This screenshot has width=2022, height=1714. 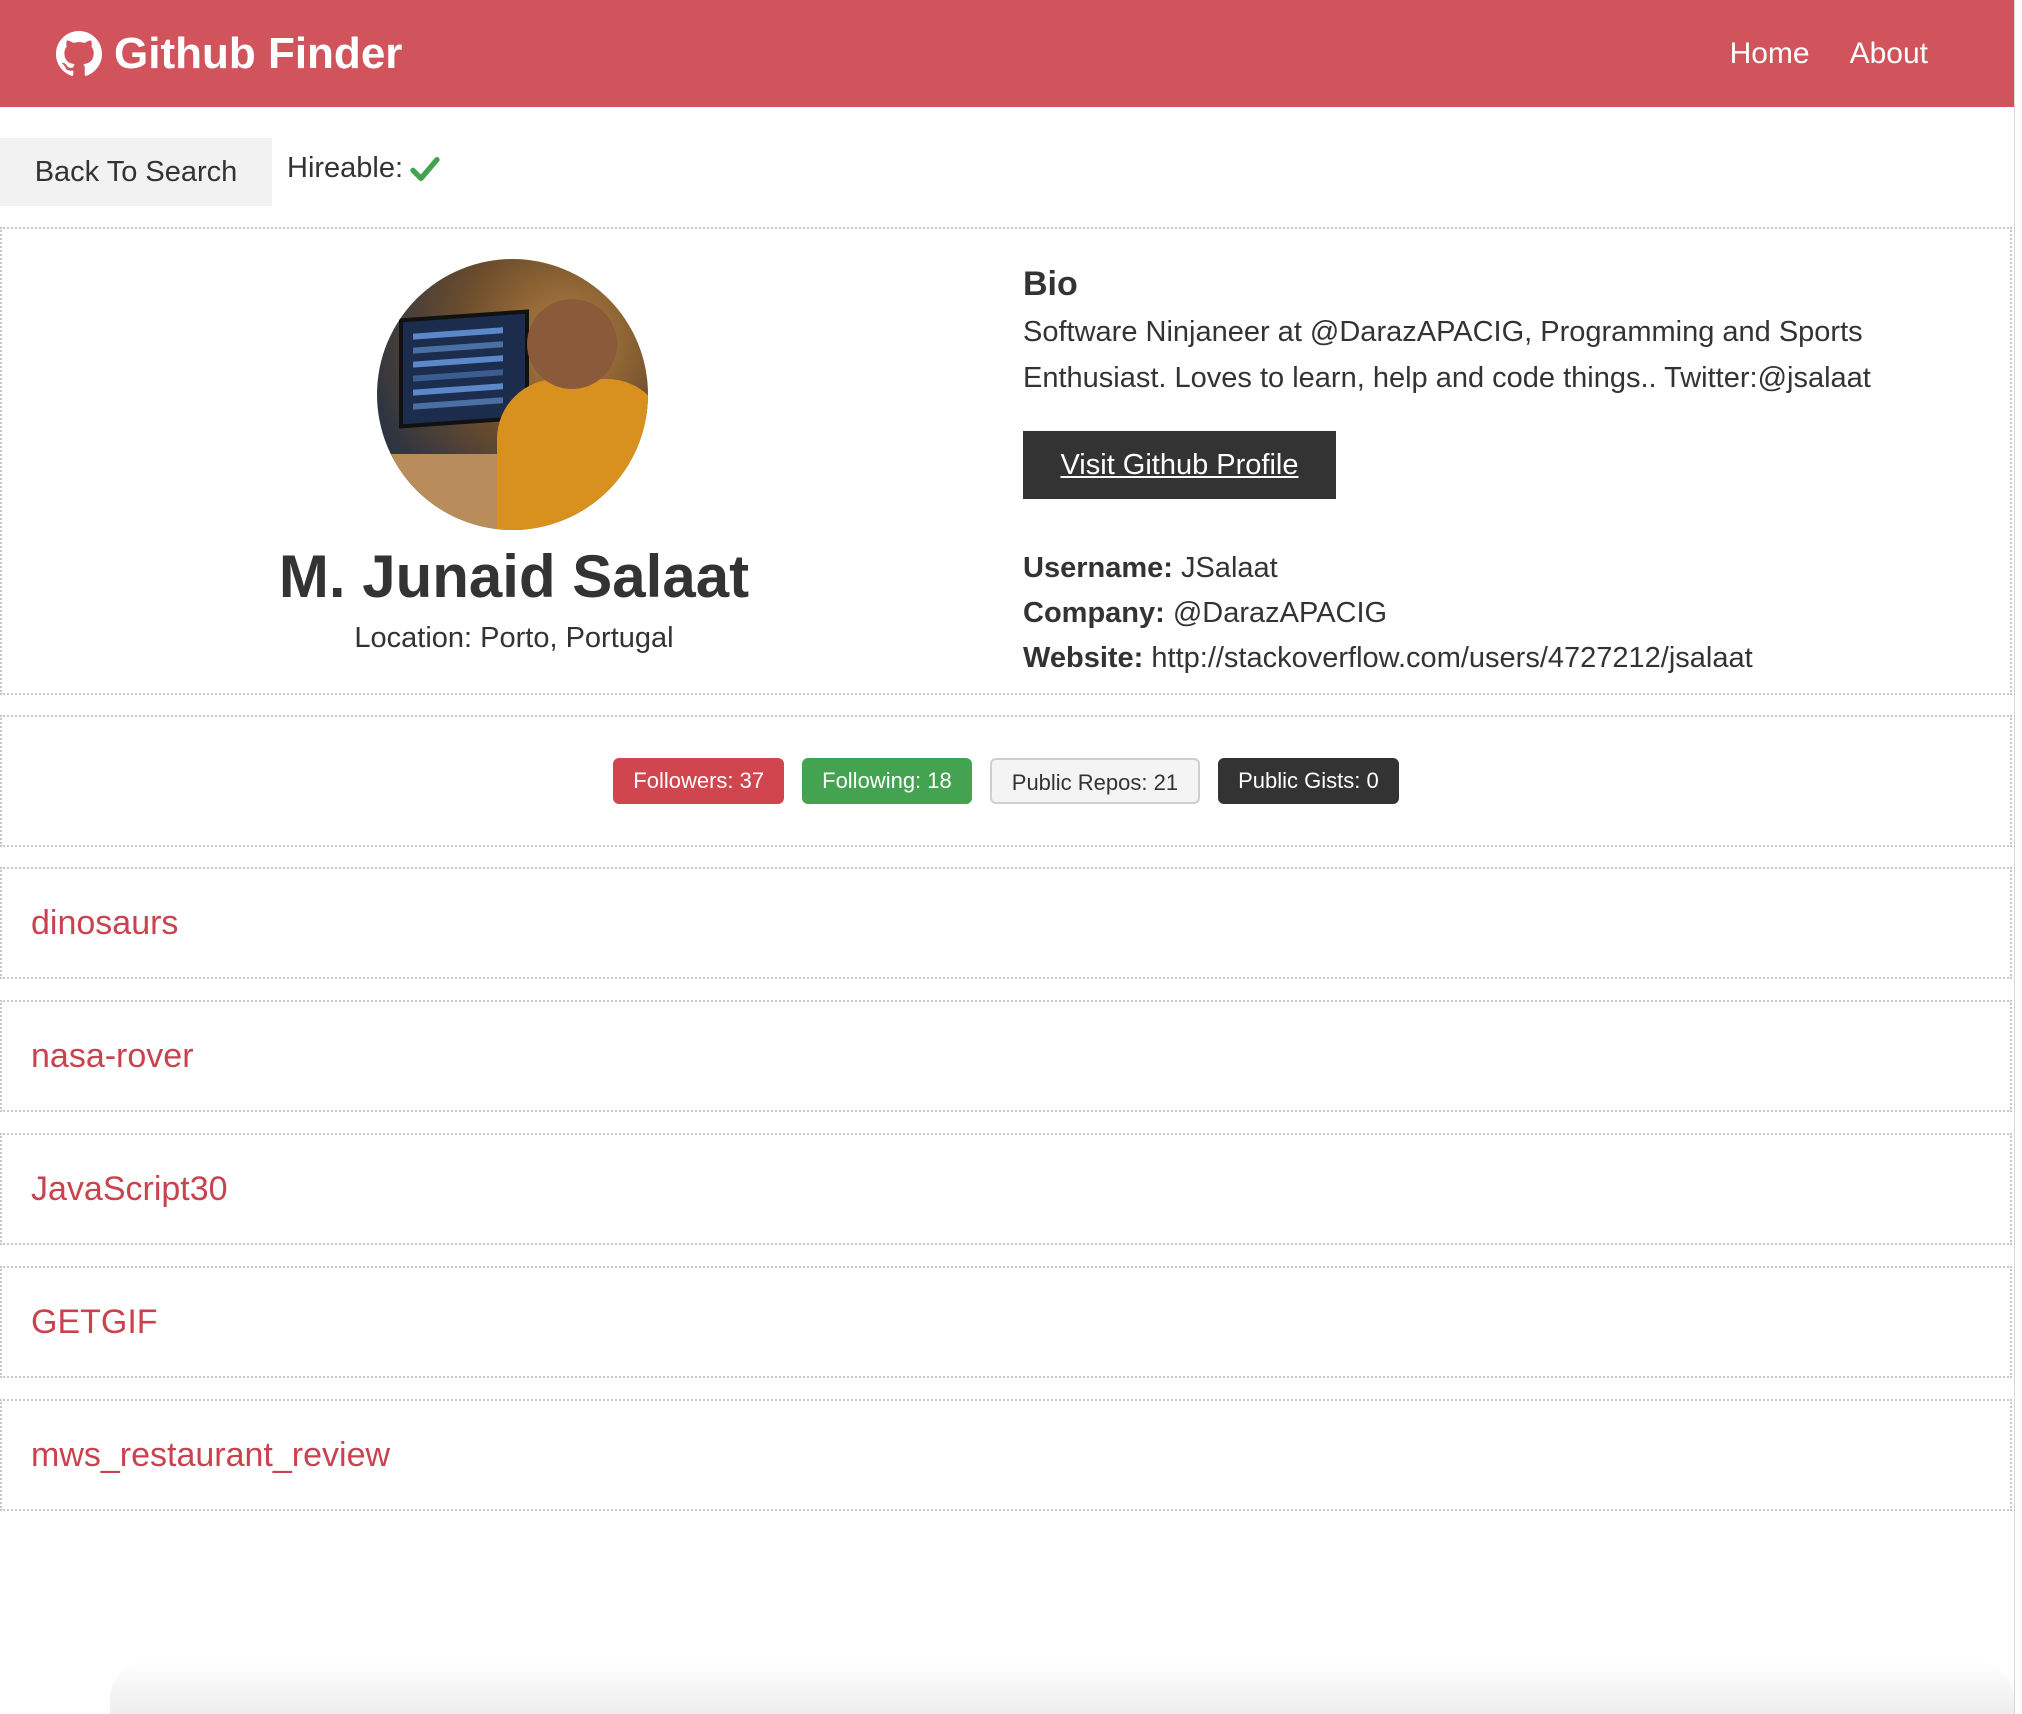 I want to click on repo-link: GETGIF, so click(x=94, y=1322).